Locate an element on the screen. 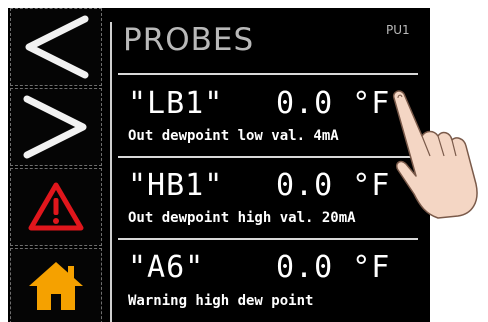 Image resolution: width=488 pixels, height=322 pixels. page-title: PROBES is located at coordinates (189, 40).